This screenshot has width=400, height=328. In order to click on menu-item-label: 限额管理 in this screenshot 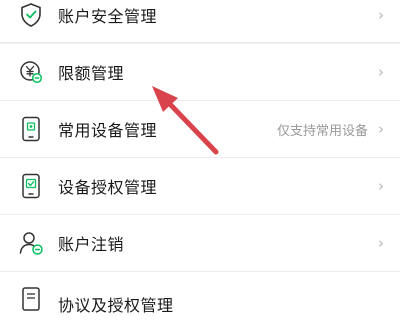, I will do `click(91, 73)`.